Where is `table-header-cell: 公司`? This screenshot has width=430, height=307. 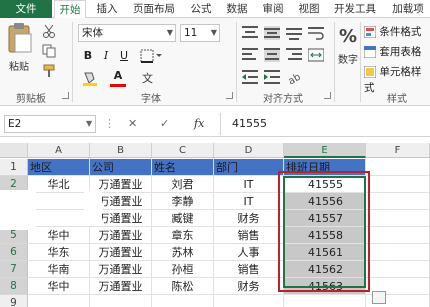 table-header-cell: 公司 is located at coordinates (121, 167).